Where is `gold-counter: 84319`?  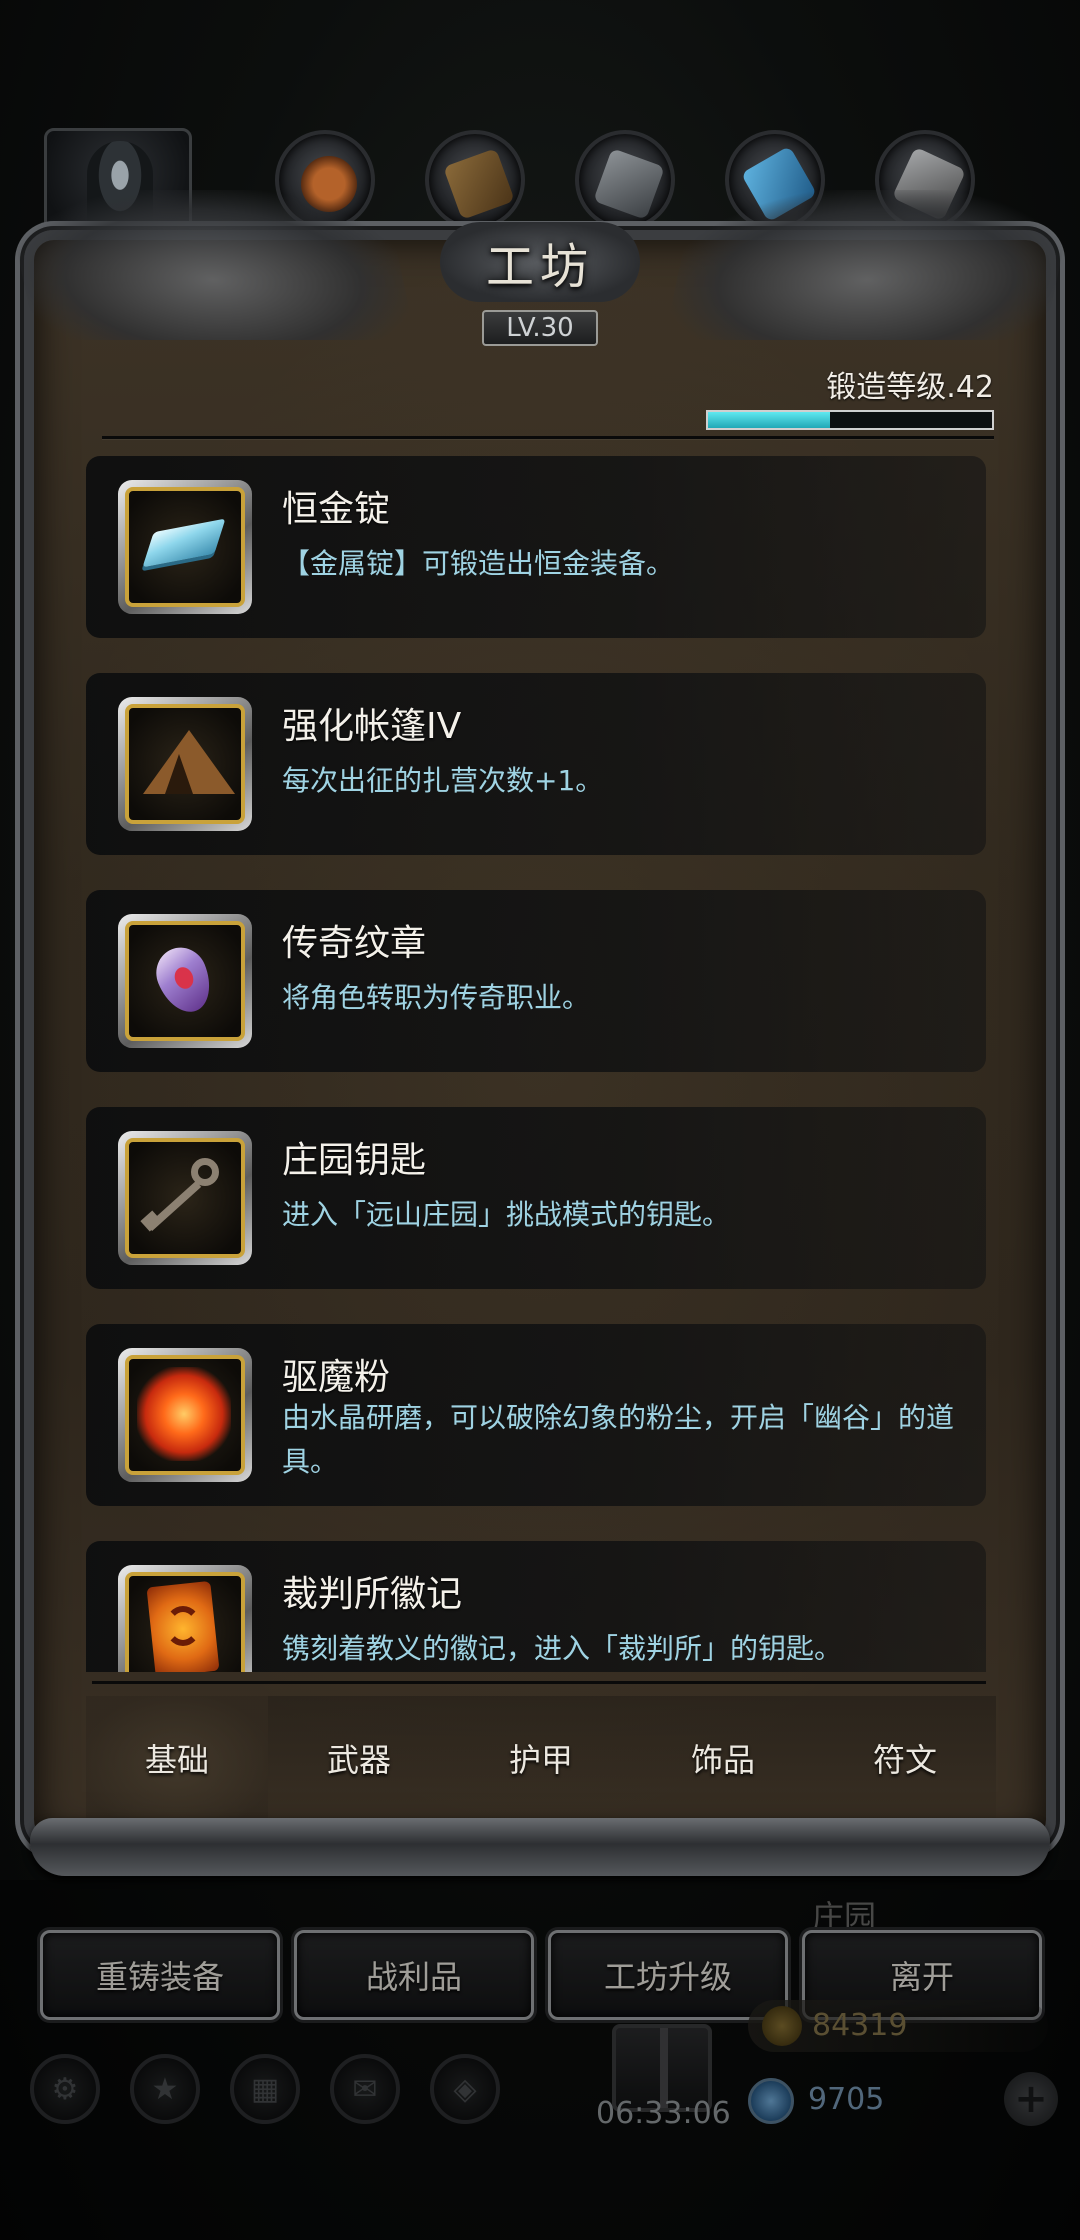 gold-counter: 84319 is located at coordinates (898, 2026).